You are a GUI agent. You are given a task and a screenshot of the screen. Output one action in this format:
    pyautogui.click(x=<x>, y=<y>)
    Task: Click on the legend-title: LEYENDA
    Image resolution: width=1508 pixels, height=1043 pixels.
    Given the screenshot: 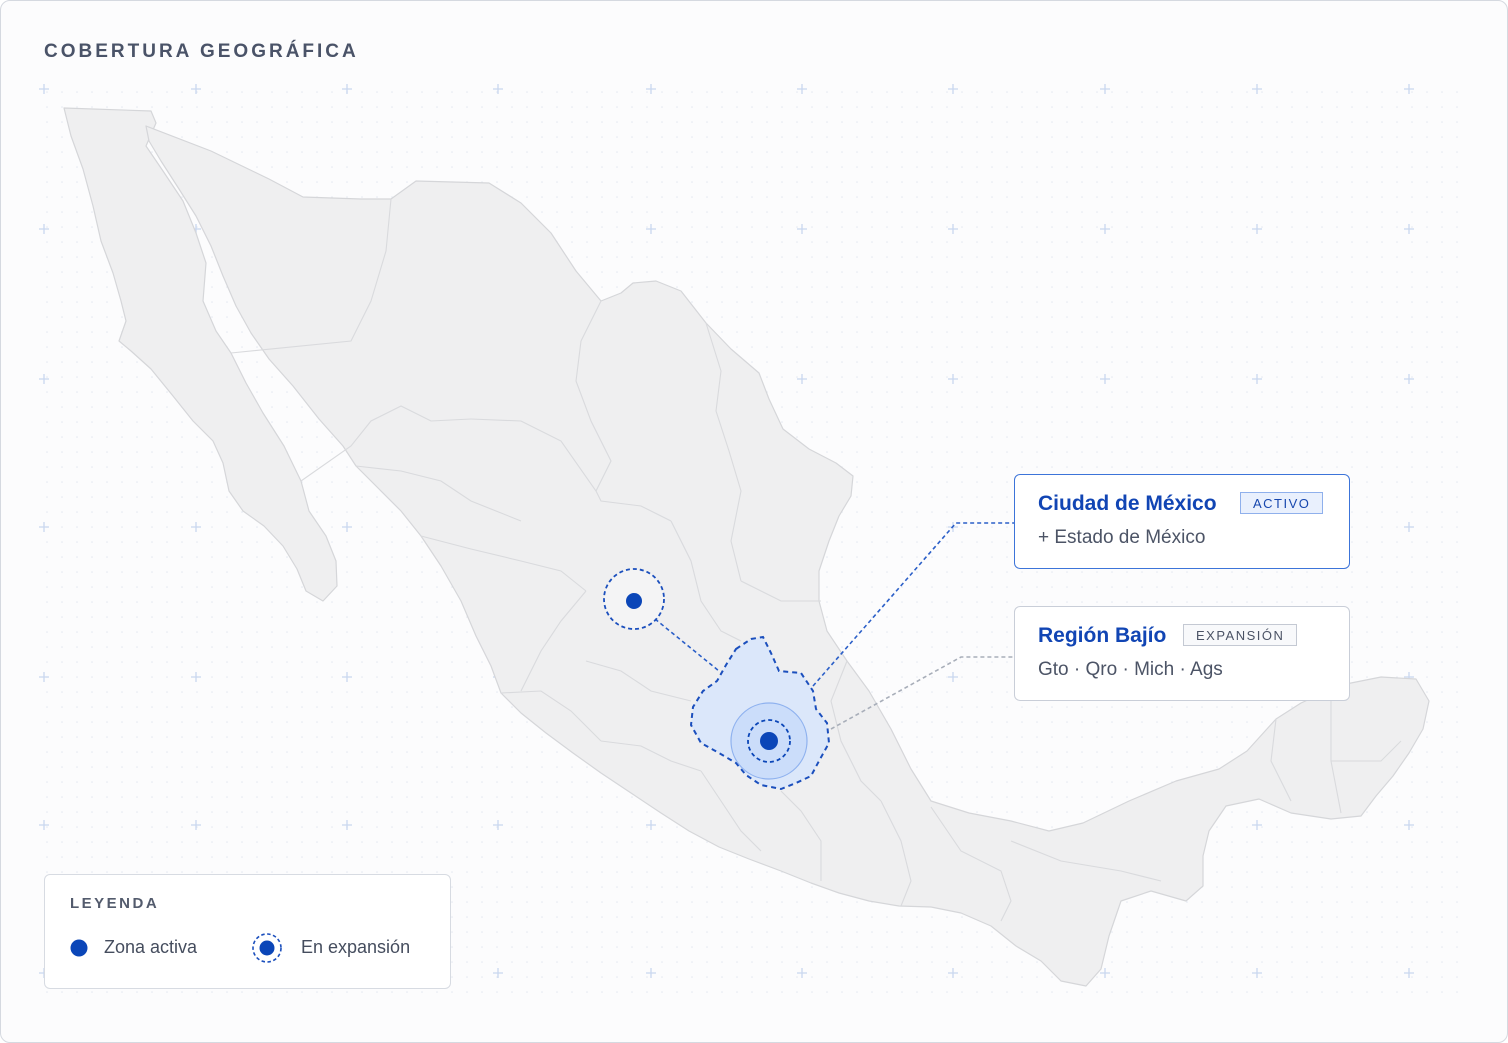 What is the action you would take?
    pyautogui.click(x=115, y=903)
    